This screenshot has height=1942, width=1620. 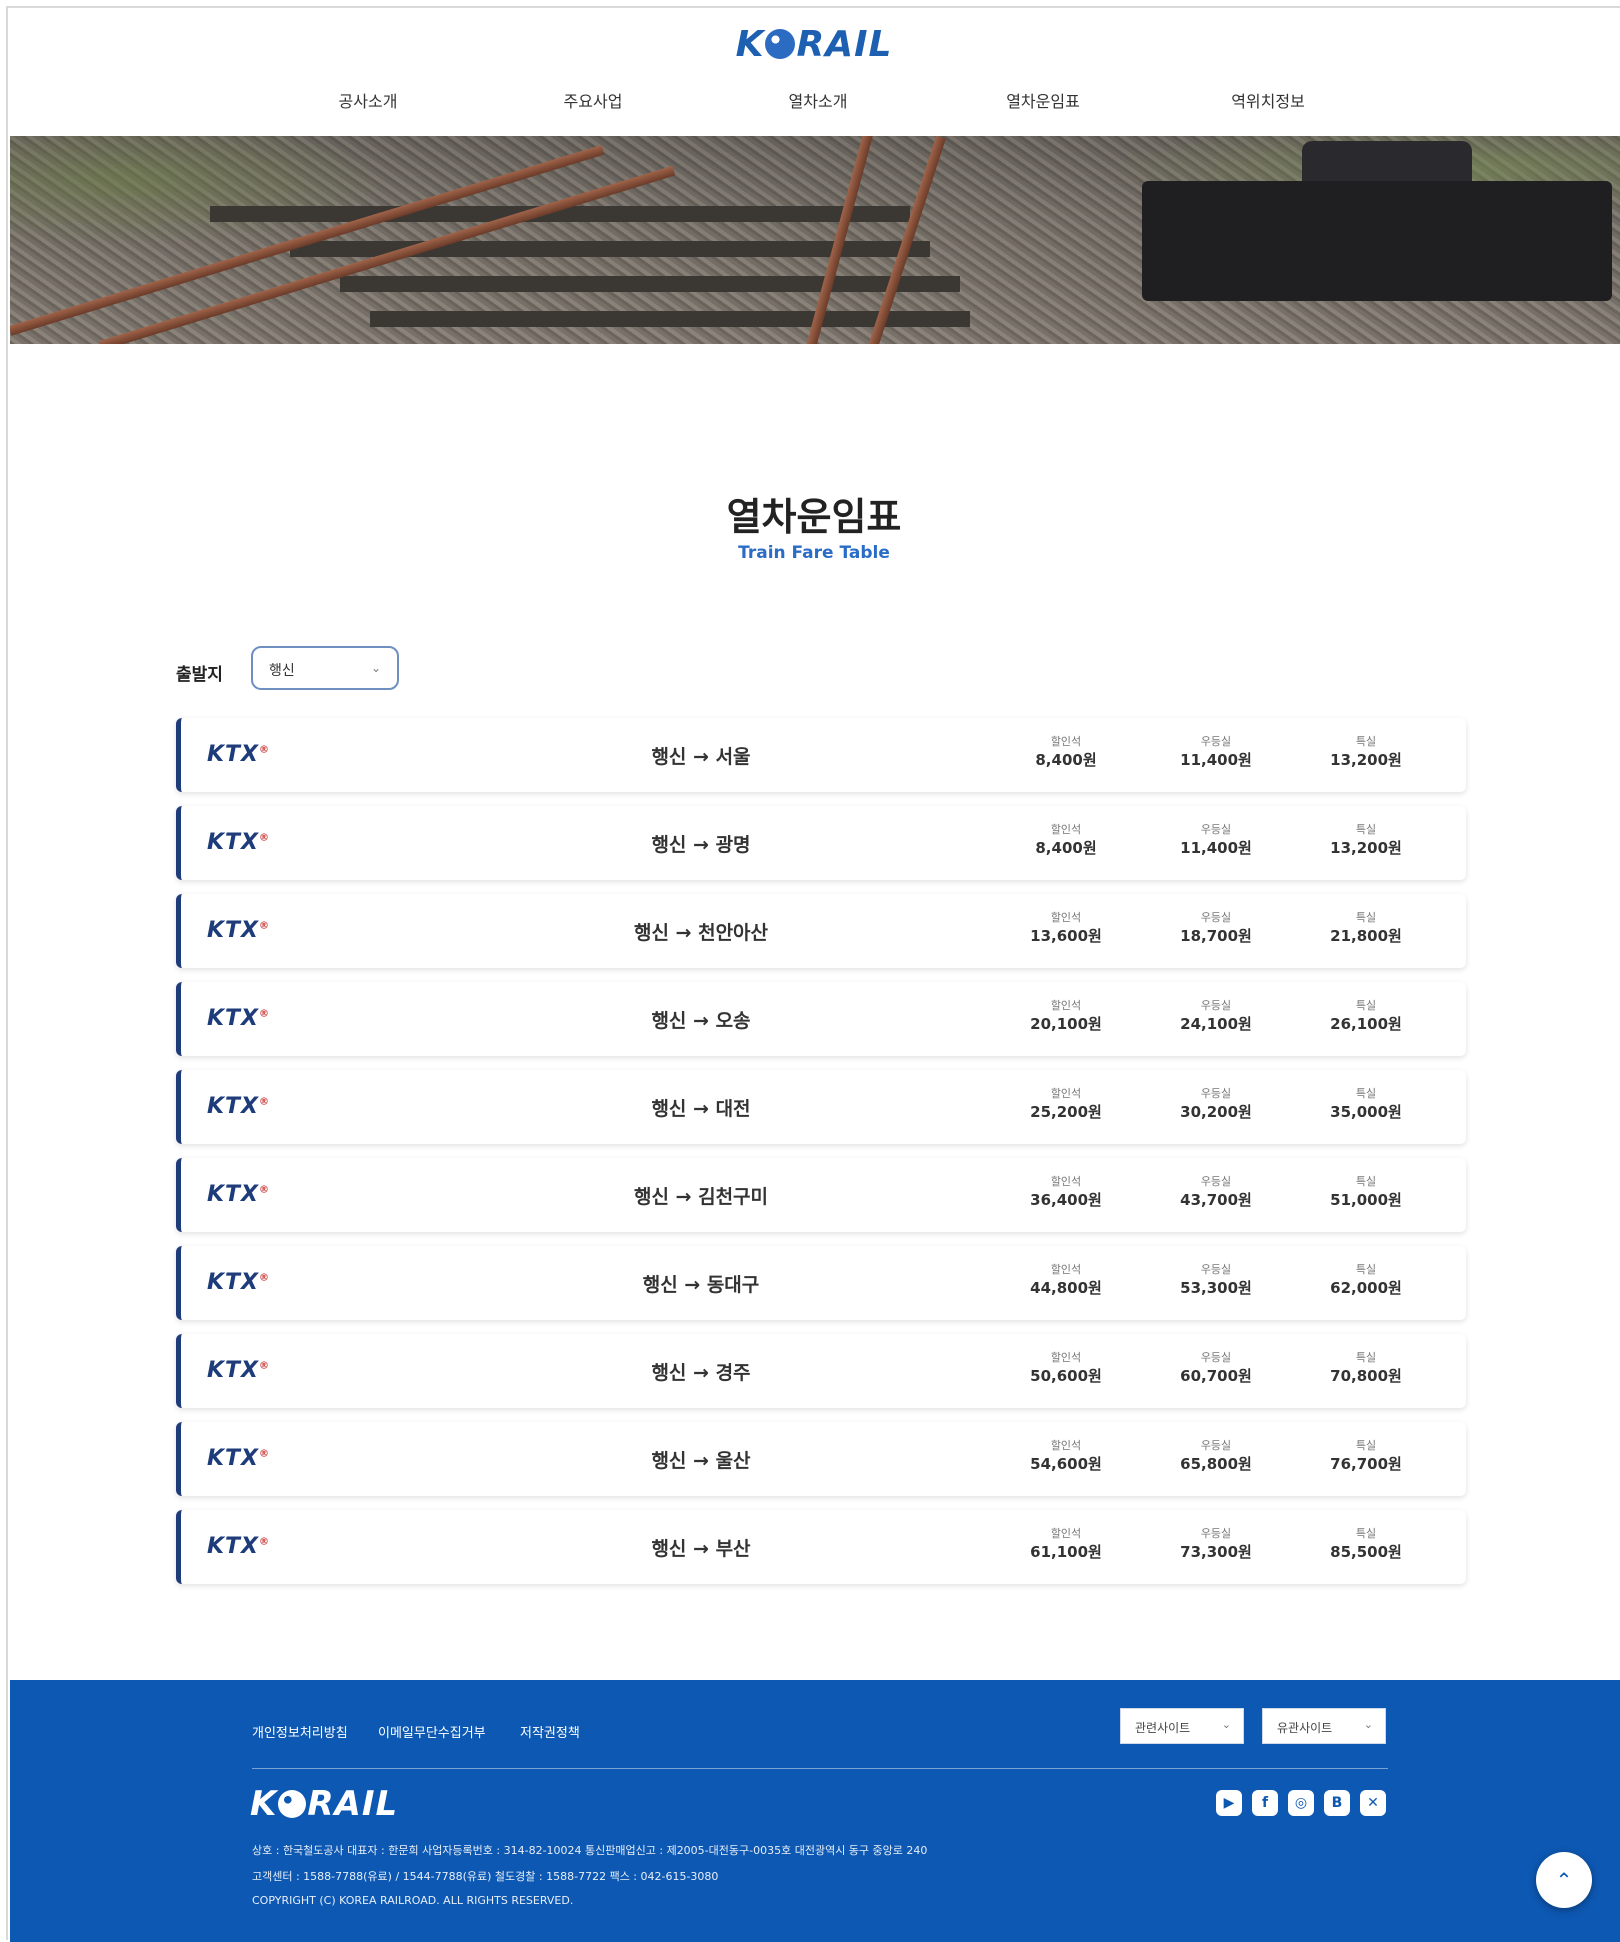 What do you see at coordinates (1229, 1803) in the screenshot?
I see `youtube-icon: ▶` at bounding box center [1229, 1803].